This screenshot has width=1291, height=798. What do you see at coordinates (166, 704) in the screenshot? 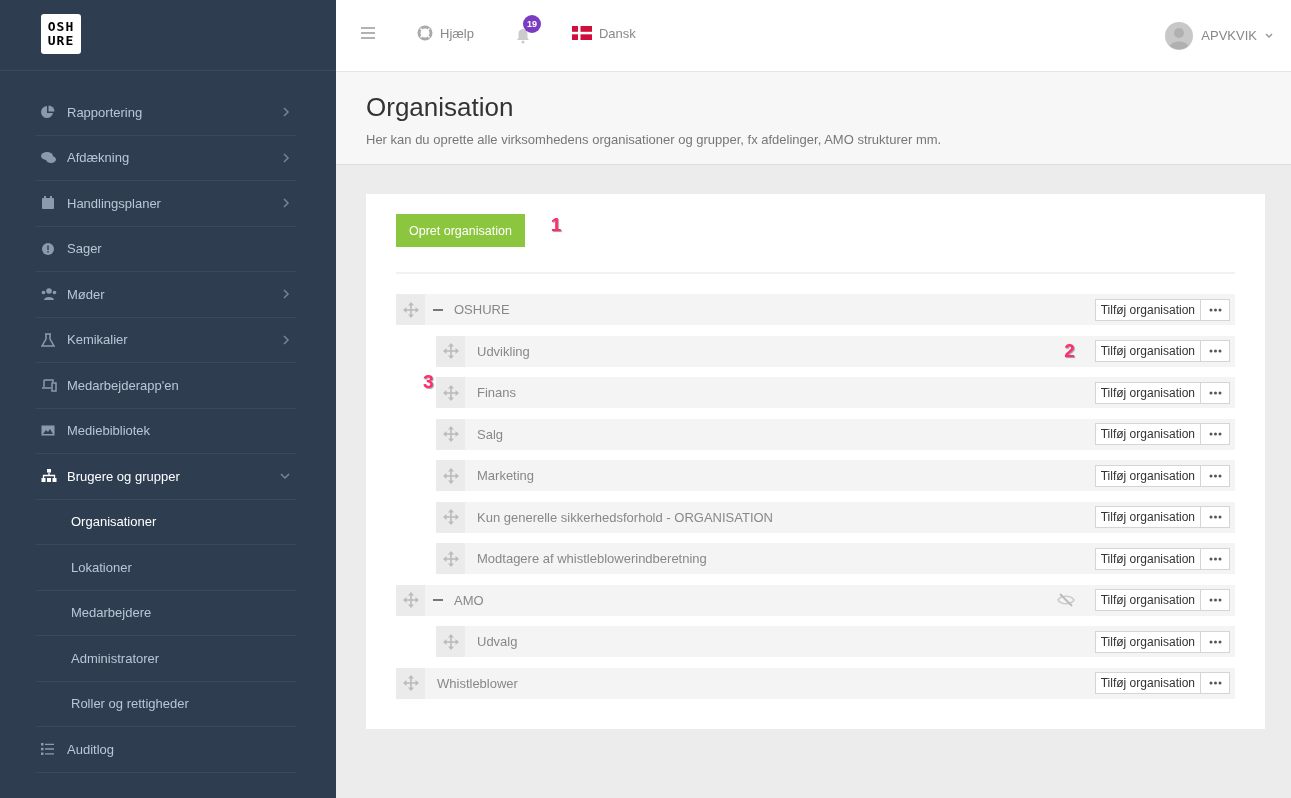
I see `nav-subitem: Roller og rettigheder` at bounding box center [166, 704].